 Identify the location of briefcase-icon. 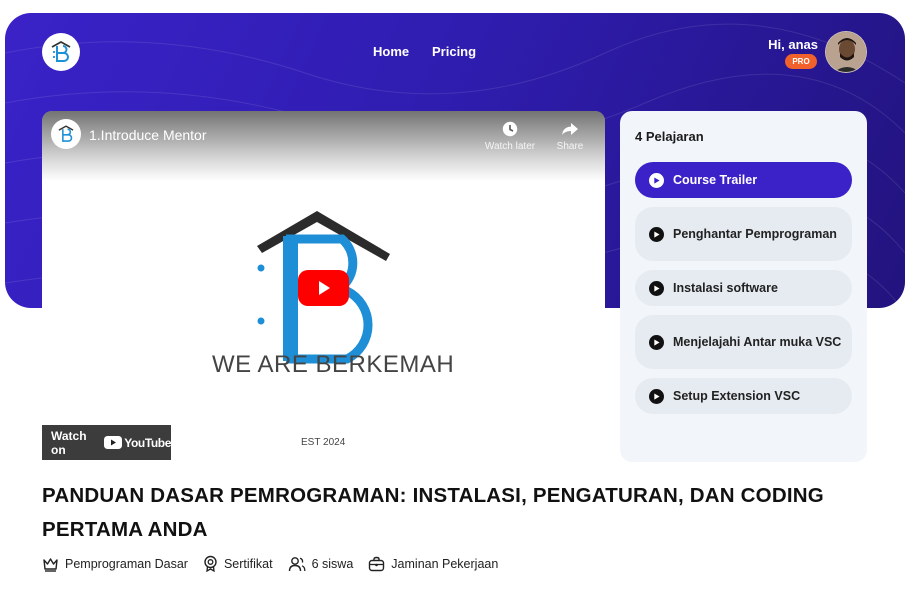
(377, 563).